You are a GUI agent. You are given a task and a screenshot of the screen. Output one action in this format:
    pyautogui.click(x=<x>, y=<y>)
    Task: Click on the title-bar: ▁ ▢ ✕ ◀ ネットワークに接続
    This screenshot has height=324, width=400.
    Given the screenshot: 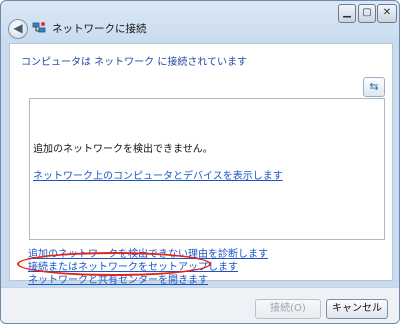 What is the action you would take?
    pyautogui.click(x=200, y=22)
    